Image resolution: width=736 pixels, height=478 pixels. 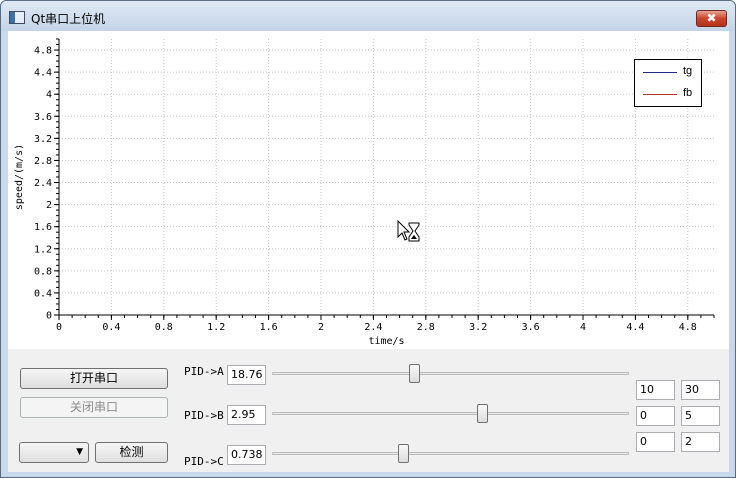 What do you see at coordinates (688, 71) in the screenshot?
I see `legend-label-tg: tg` at bounding box center [688, 71].